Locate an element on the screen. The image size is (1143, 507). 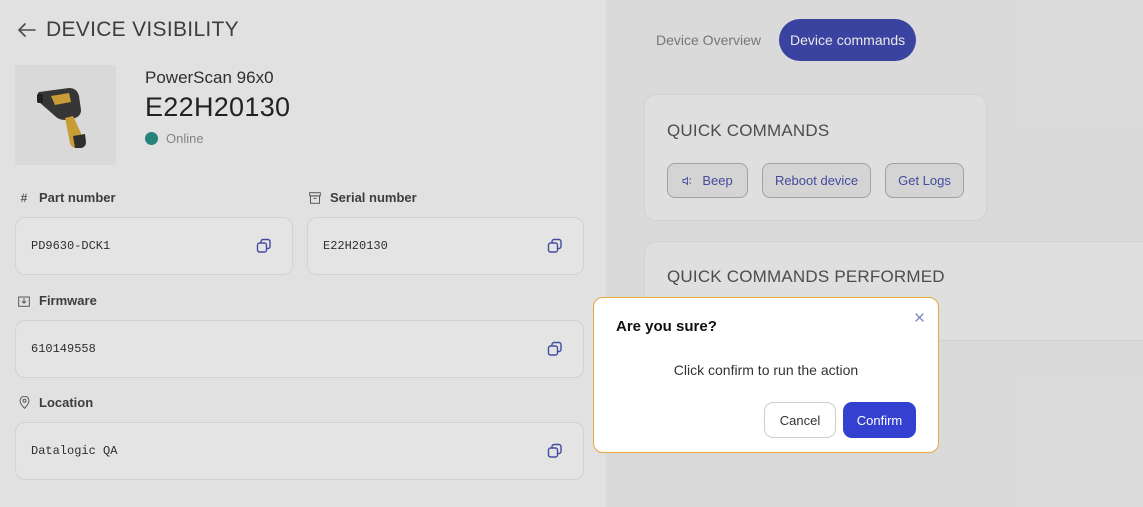
confirm-button: Confirm is located at coordinates (879, 420).